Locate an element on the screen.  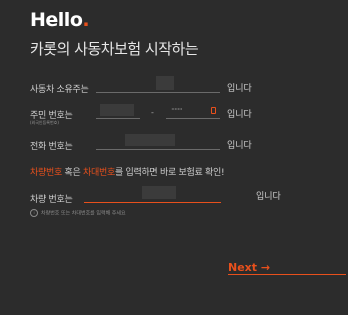
resident-back-masked: ······· is located at coordinates (177, 109).